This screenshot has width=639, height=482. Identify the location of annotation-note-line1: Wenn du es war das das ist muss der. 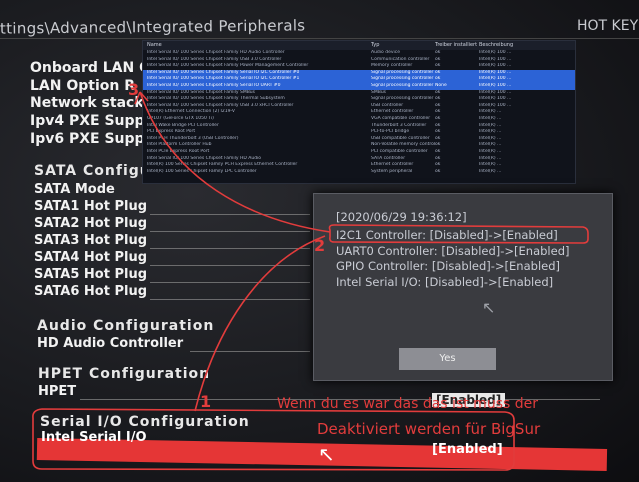
(407, 404).